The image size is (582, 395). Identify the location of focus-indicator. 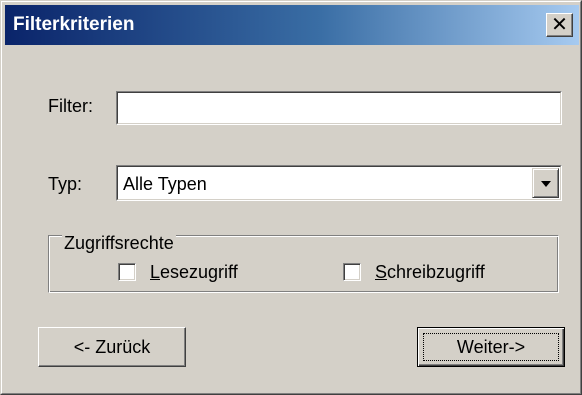
(491, 347).